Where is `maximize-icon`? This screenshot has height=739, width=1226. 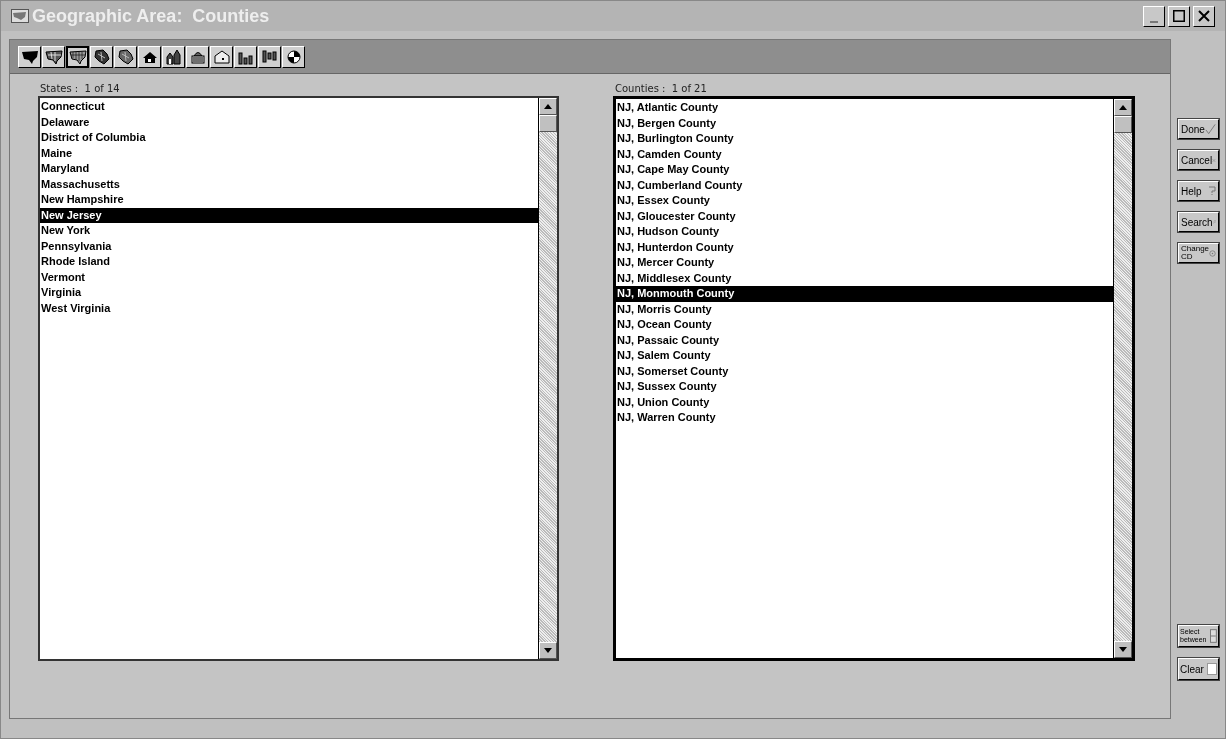 maximize-icon is located at coordinates (1179, 16).